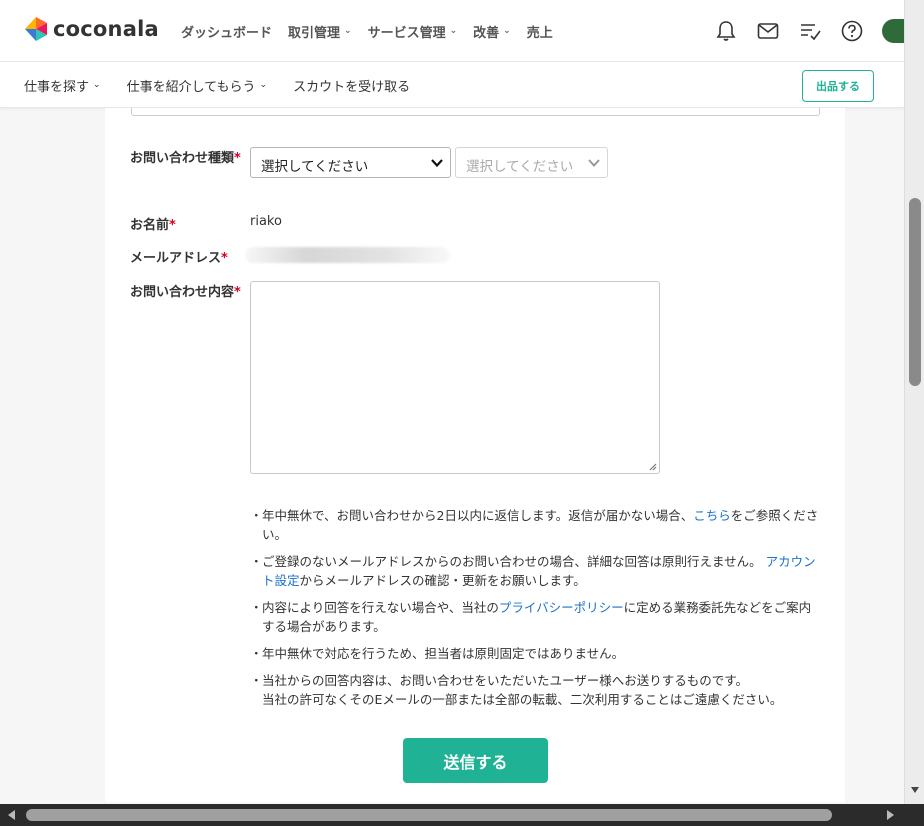 This screenshot has height=826, width=924. I want to click on subnav-find-job-label: 仕事を探す, so click(57, 87).